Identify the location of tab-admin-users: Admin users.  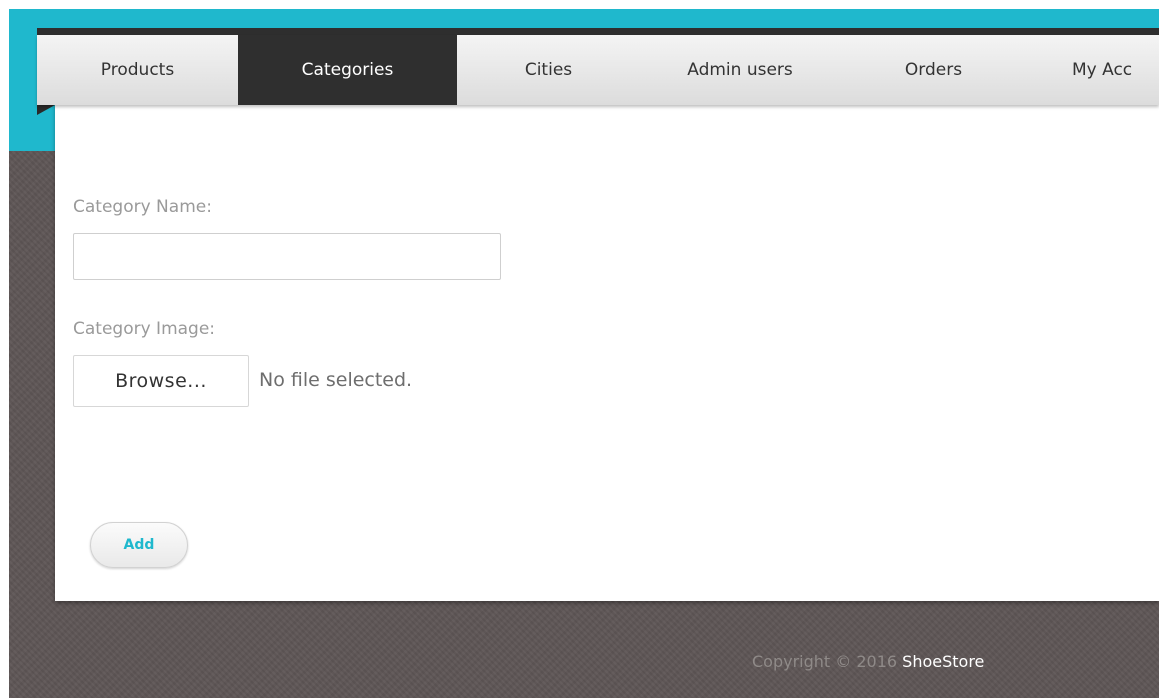
(740, 70).